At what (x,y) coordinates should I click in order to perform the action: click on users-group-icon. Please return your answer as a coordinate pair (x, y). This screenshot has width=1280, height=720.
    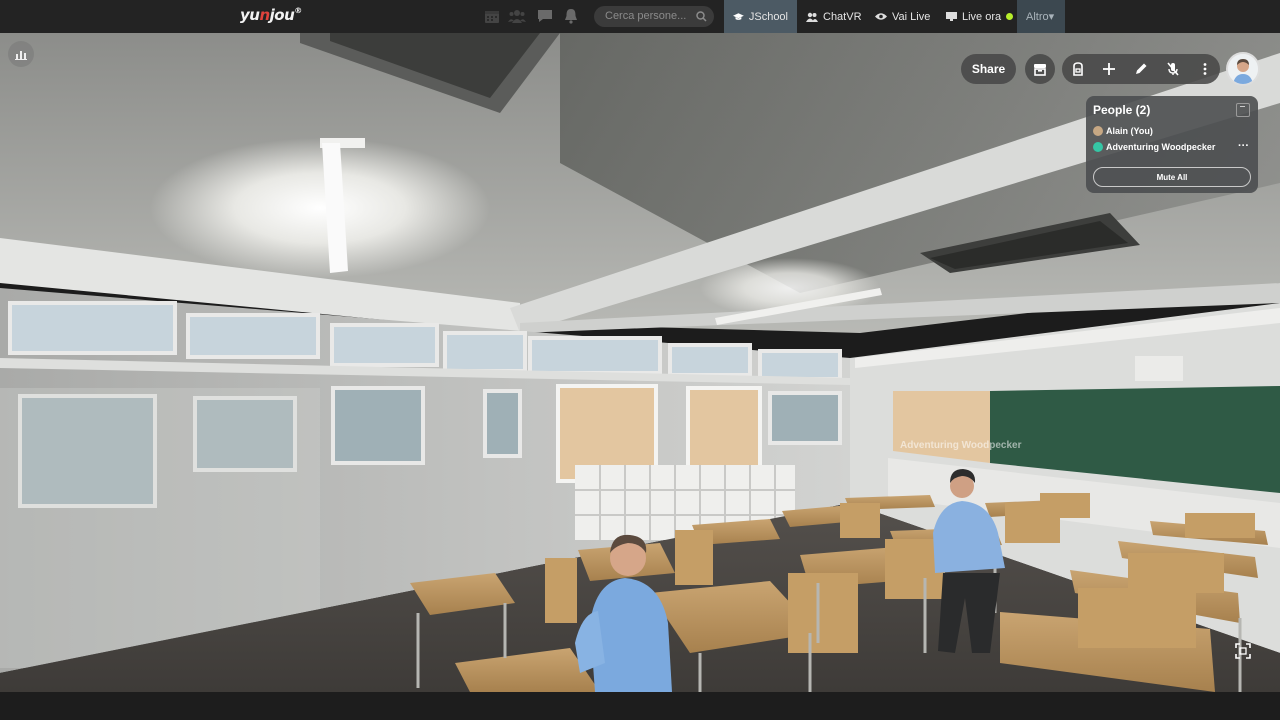
    Looking at the image, I should click on (517, 16).